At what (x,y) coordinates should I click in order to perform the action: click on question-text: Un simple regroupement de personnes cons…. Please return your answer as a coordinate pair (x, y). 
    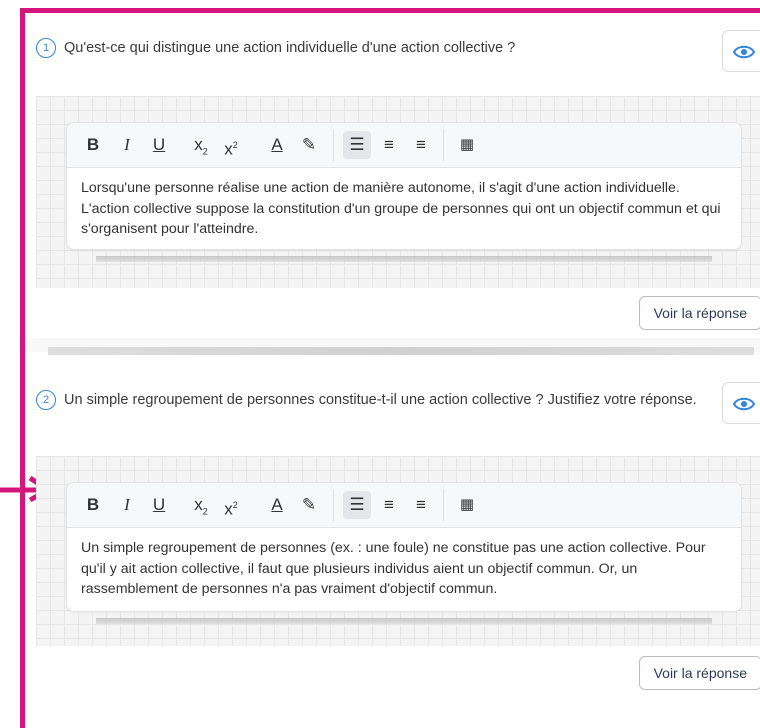
    Looking at the image, I should click on (380, 400).